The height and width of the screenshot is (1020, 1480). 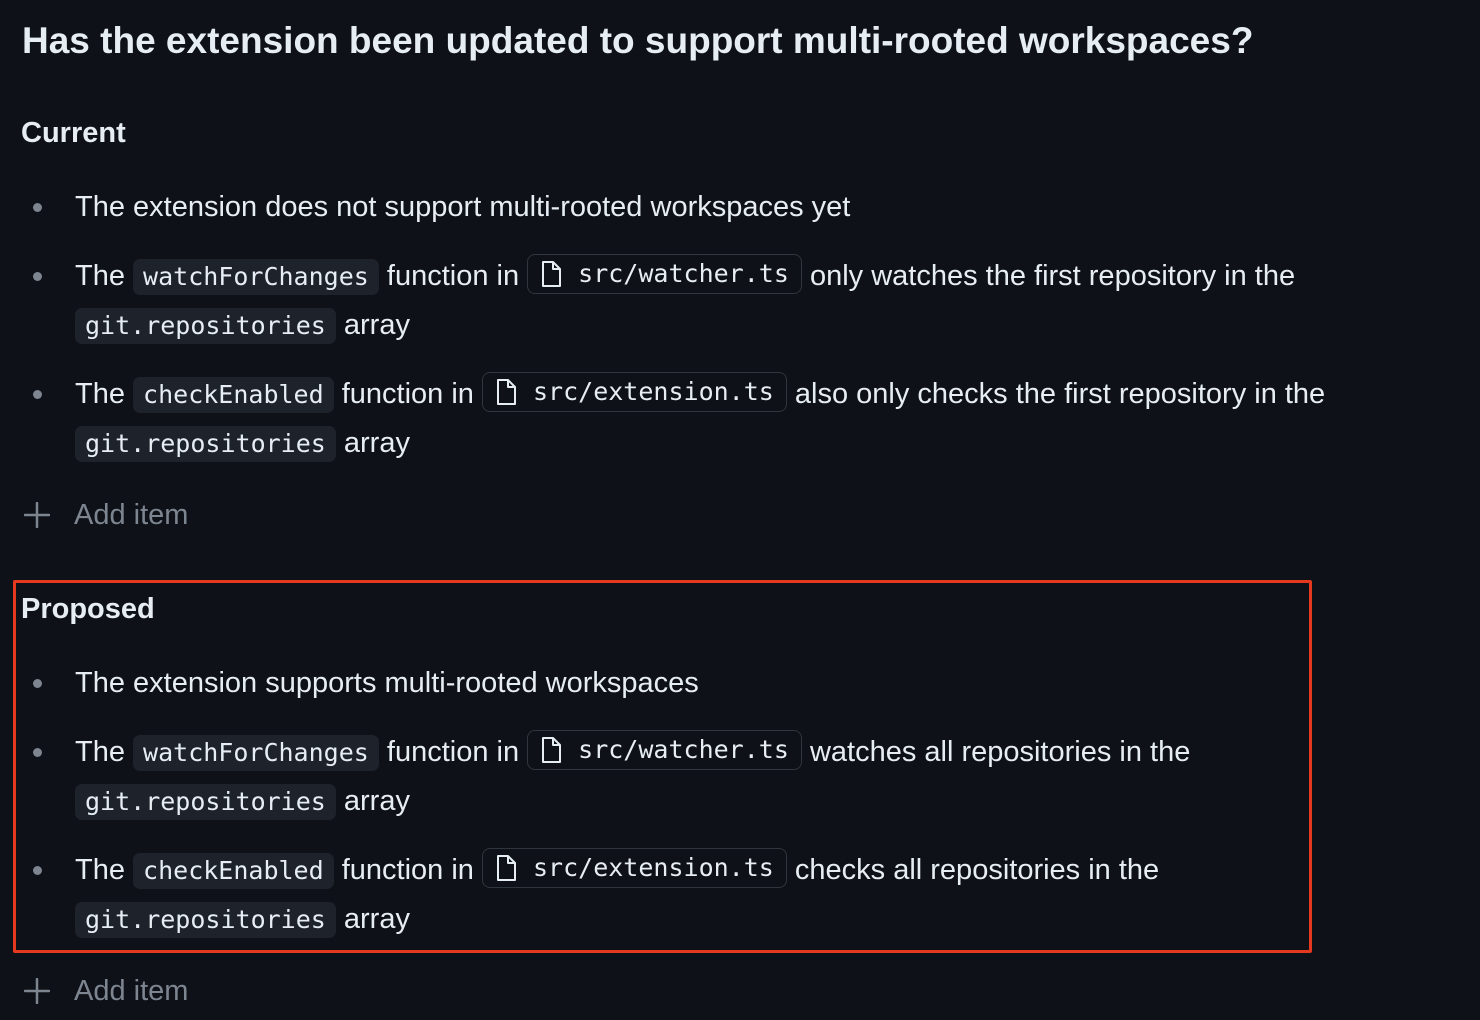 What do you see at coordinates (1000, 752) in the screenshot?
I see `item-suffix: watches all repositories in the` at bounding box center [1000, 752].